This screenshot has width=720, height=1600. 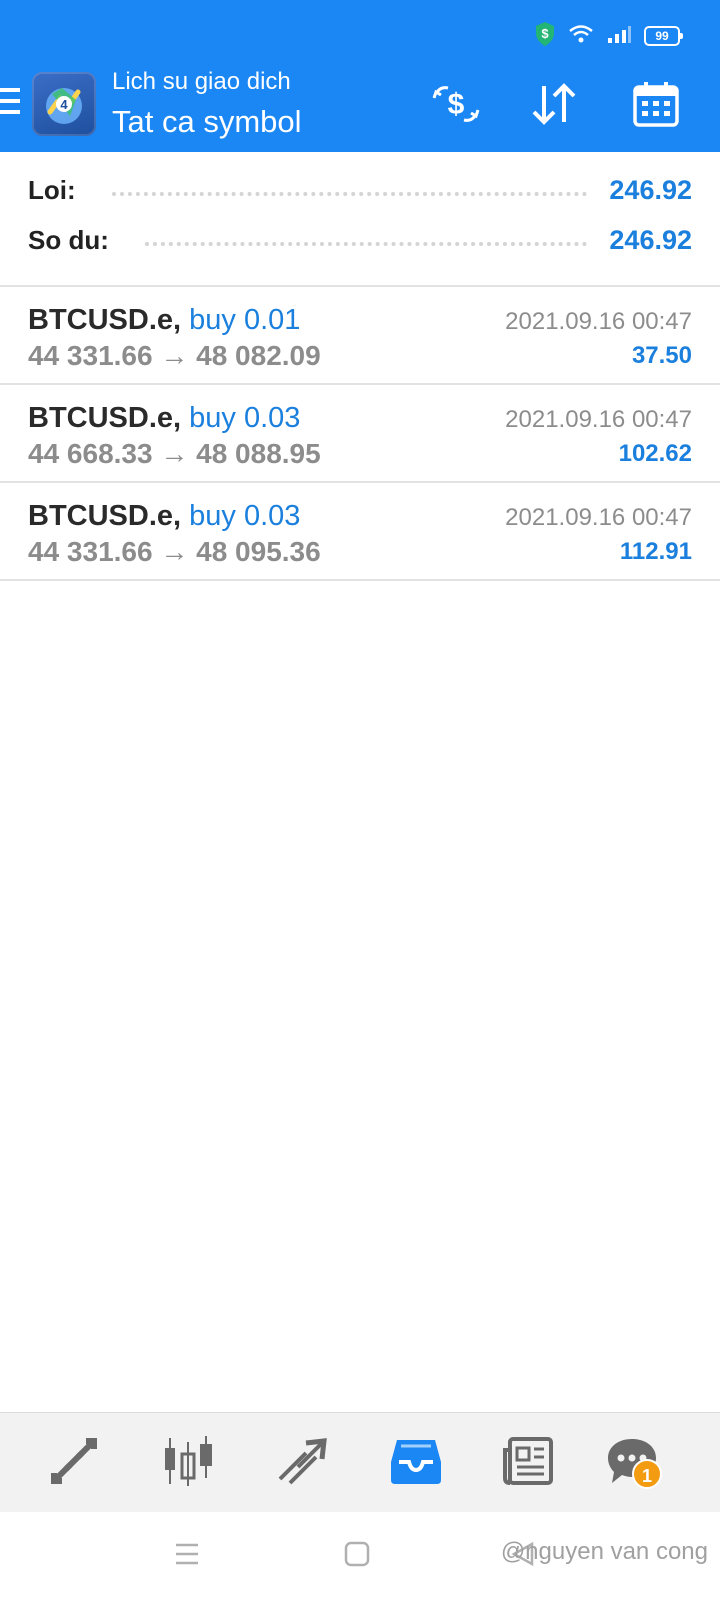 I want to click on screen-subtitle: Lich su giao dich, so click(x=201, y=81).